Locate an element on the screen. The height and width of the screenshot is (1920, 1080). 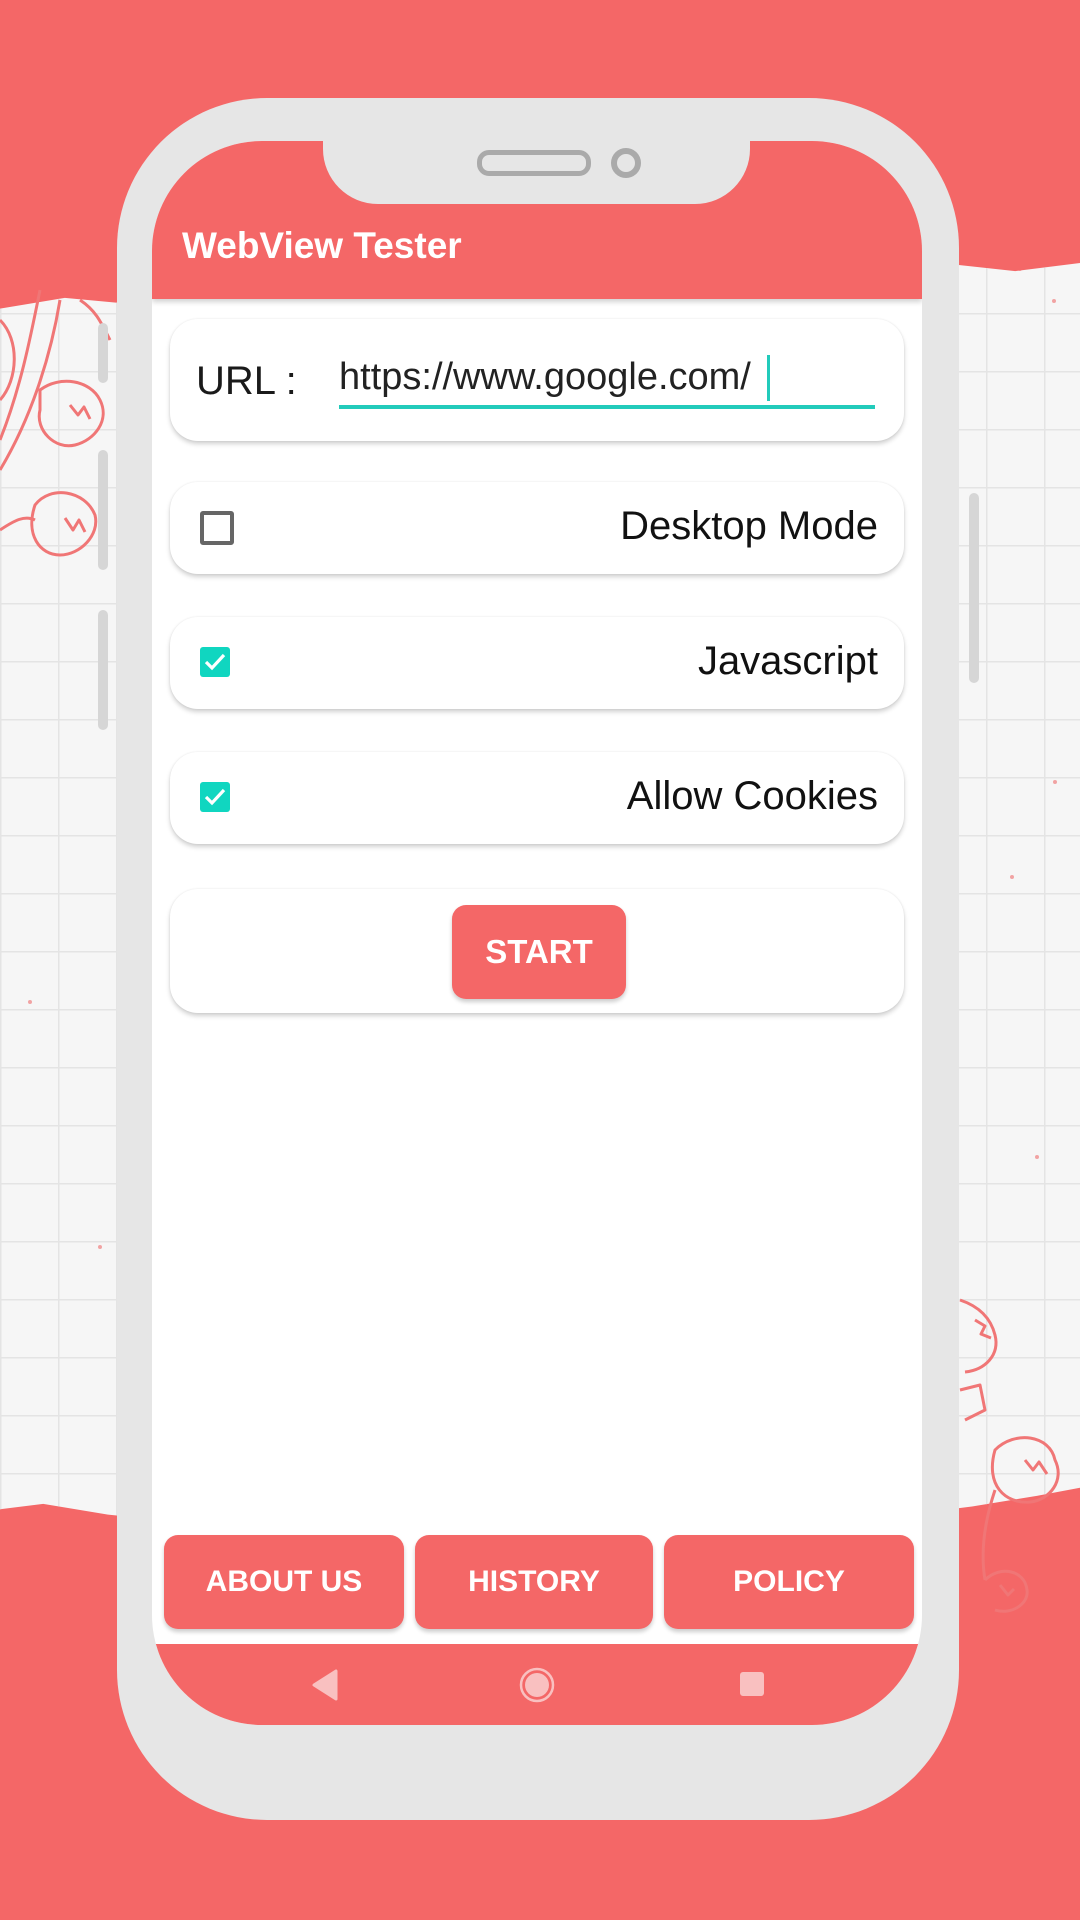
javascript-checkbox is located at coordinates (215, 662).